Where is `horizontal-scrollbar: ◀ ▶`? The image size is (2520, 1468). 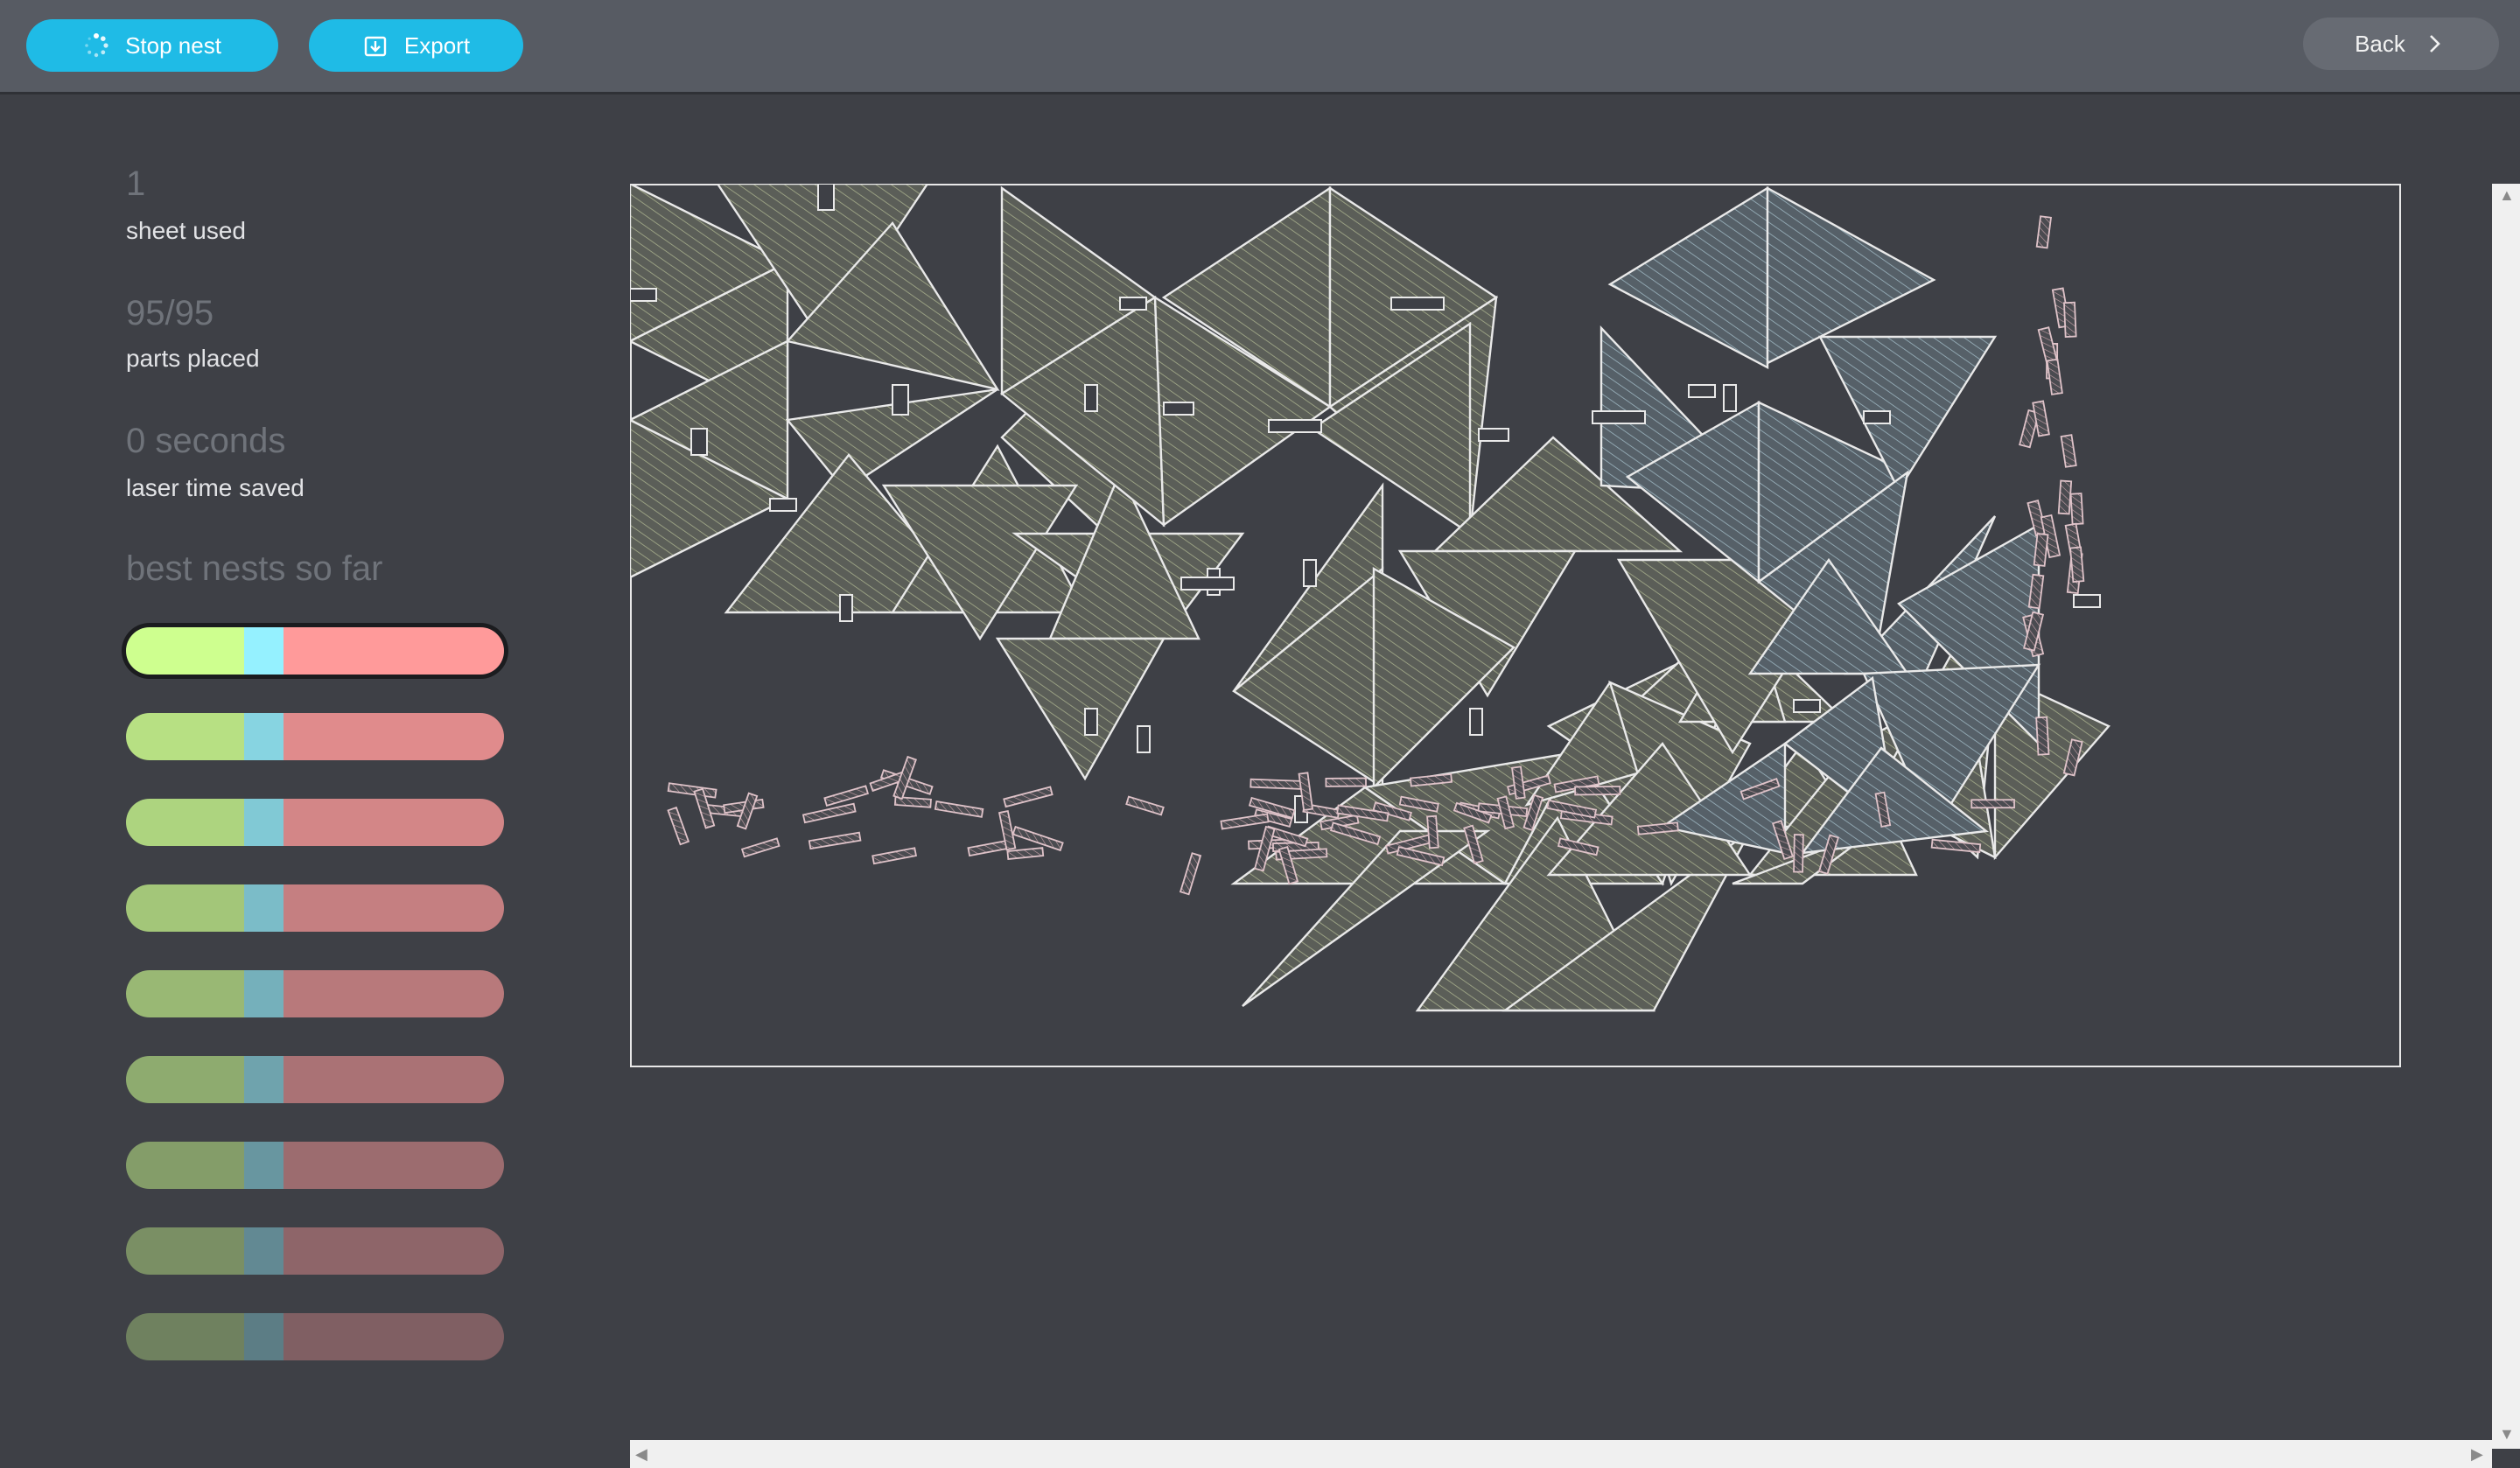 horizontal-scrollbar: ◀ ▶ is located at coordinates (1561, 1454).